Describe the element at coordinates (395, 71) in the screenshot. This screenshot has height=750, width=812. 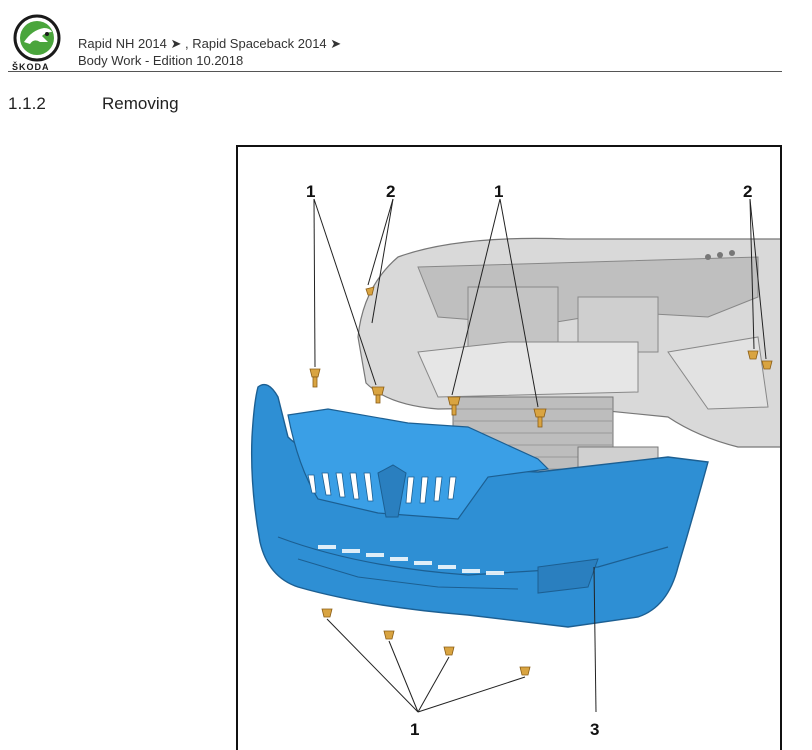
I see `header-divider` at that location.